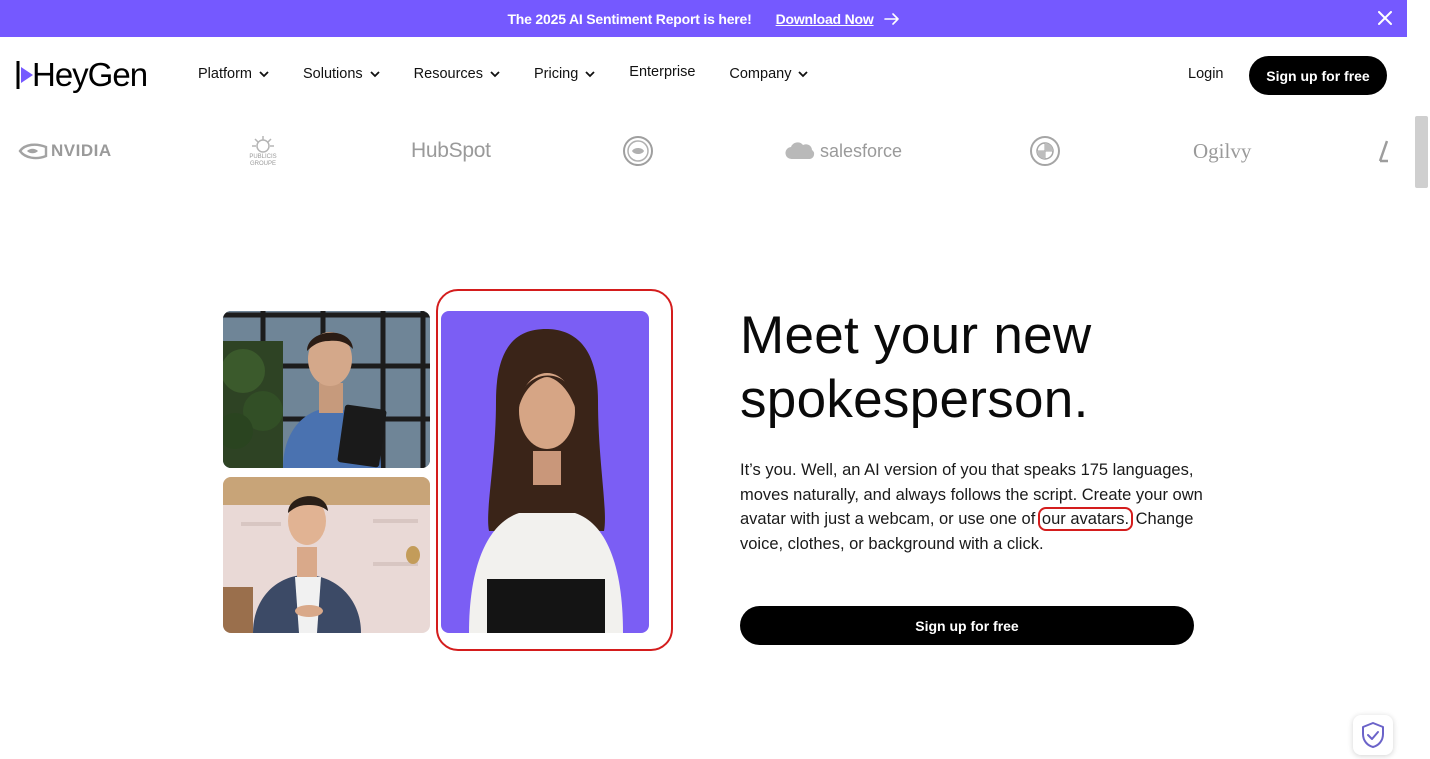 The width and height of the screenshot is (1430, 759). What do you see at coordinates (1318, 75) in the screenshot?
I see `header-signup-button: Sign up for free` at bounding box center [1318, 75].